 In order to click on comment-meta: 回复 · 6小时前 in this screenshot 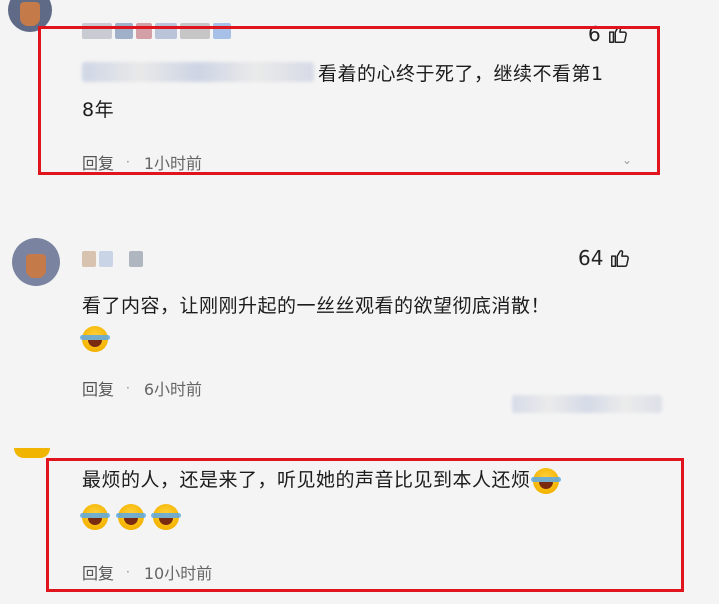, I will do `click(142, 388)`.